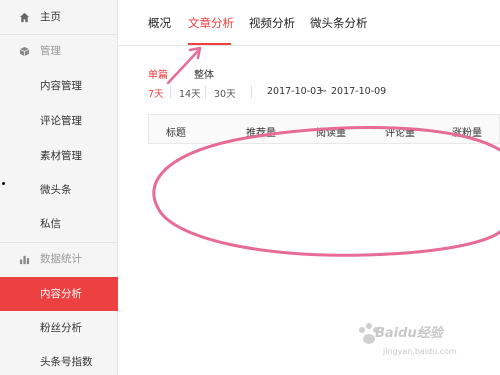 This screenshot has height=375, width=500. I want to click on range-14-days: 14天, so click(190, 93).